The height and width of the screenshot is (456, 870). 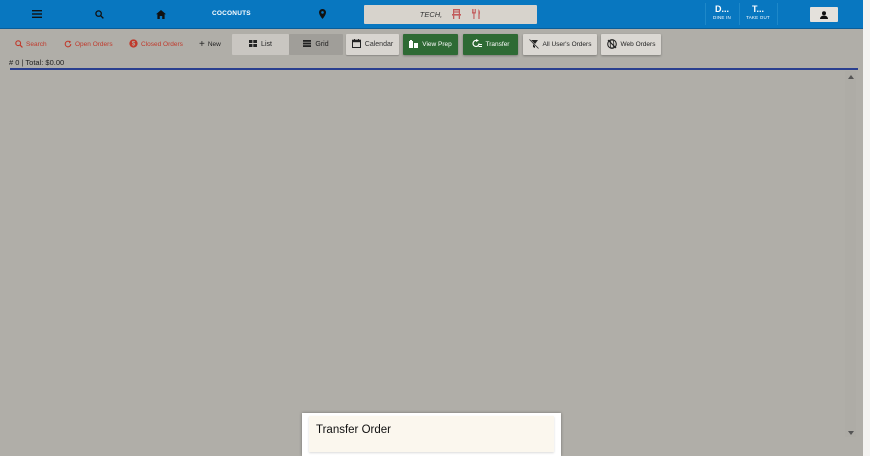 What do you see at coordinates (202, 44) in the screenshot?
I see `plus-icon: +` at bounding box center [202, 44].